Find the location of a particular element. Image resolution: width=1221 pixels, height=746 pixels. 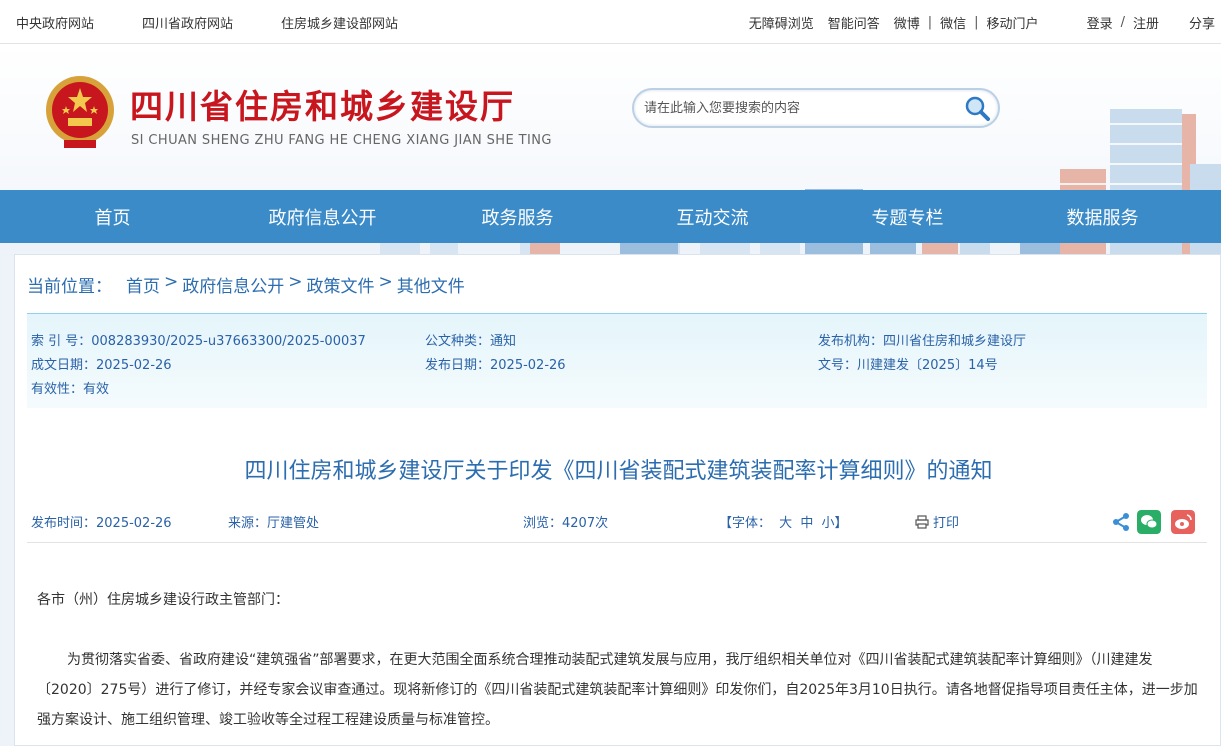

font-medium-button: 中 is located at coordinates (806, 523).